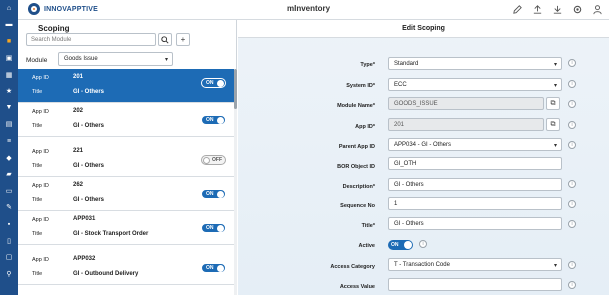 This screenshot has width=609, height=295. What do you see at coordinates (9, 191) in the screenshot?
I see `inbox-icon: ▭` at bounding box center [9, 191].